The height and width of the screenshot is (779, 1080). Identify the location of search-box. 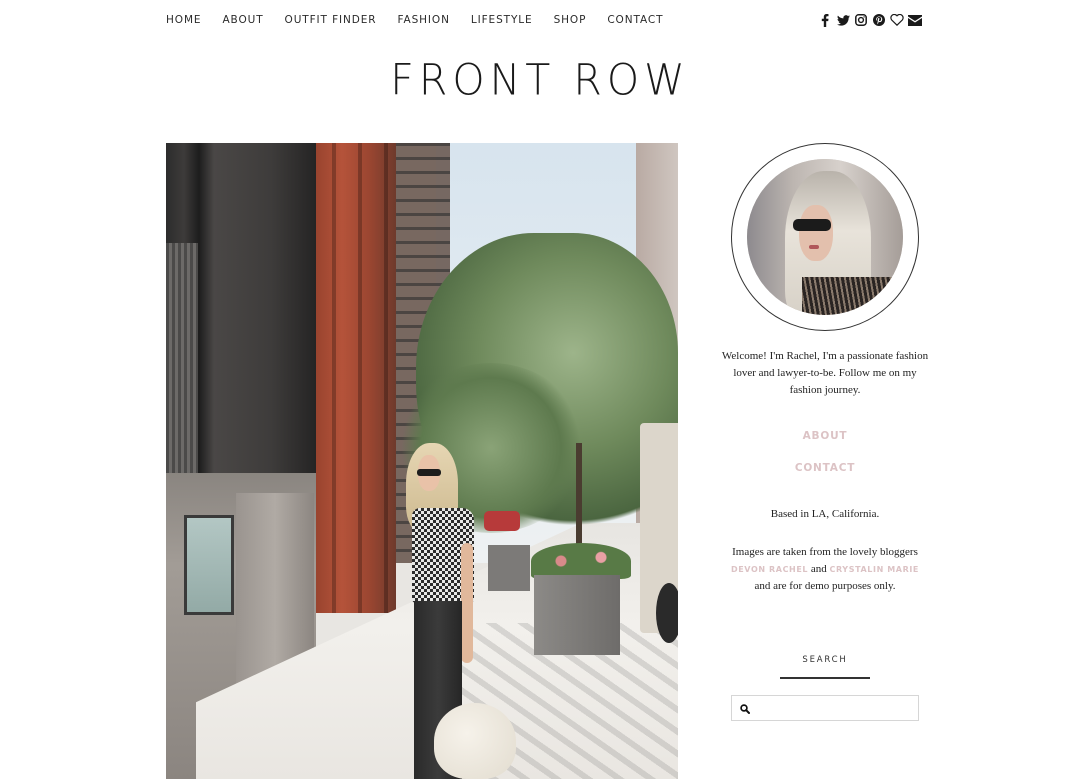
(825, 708).